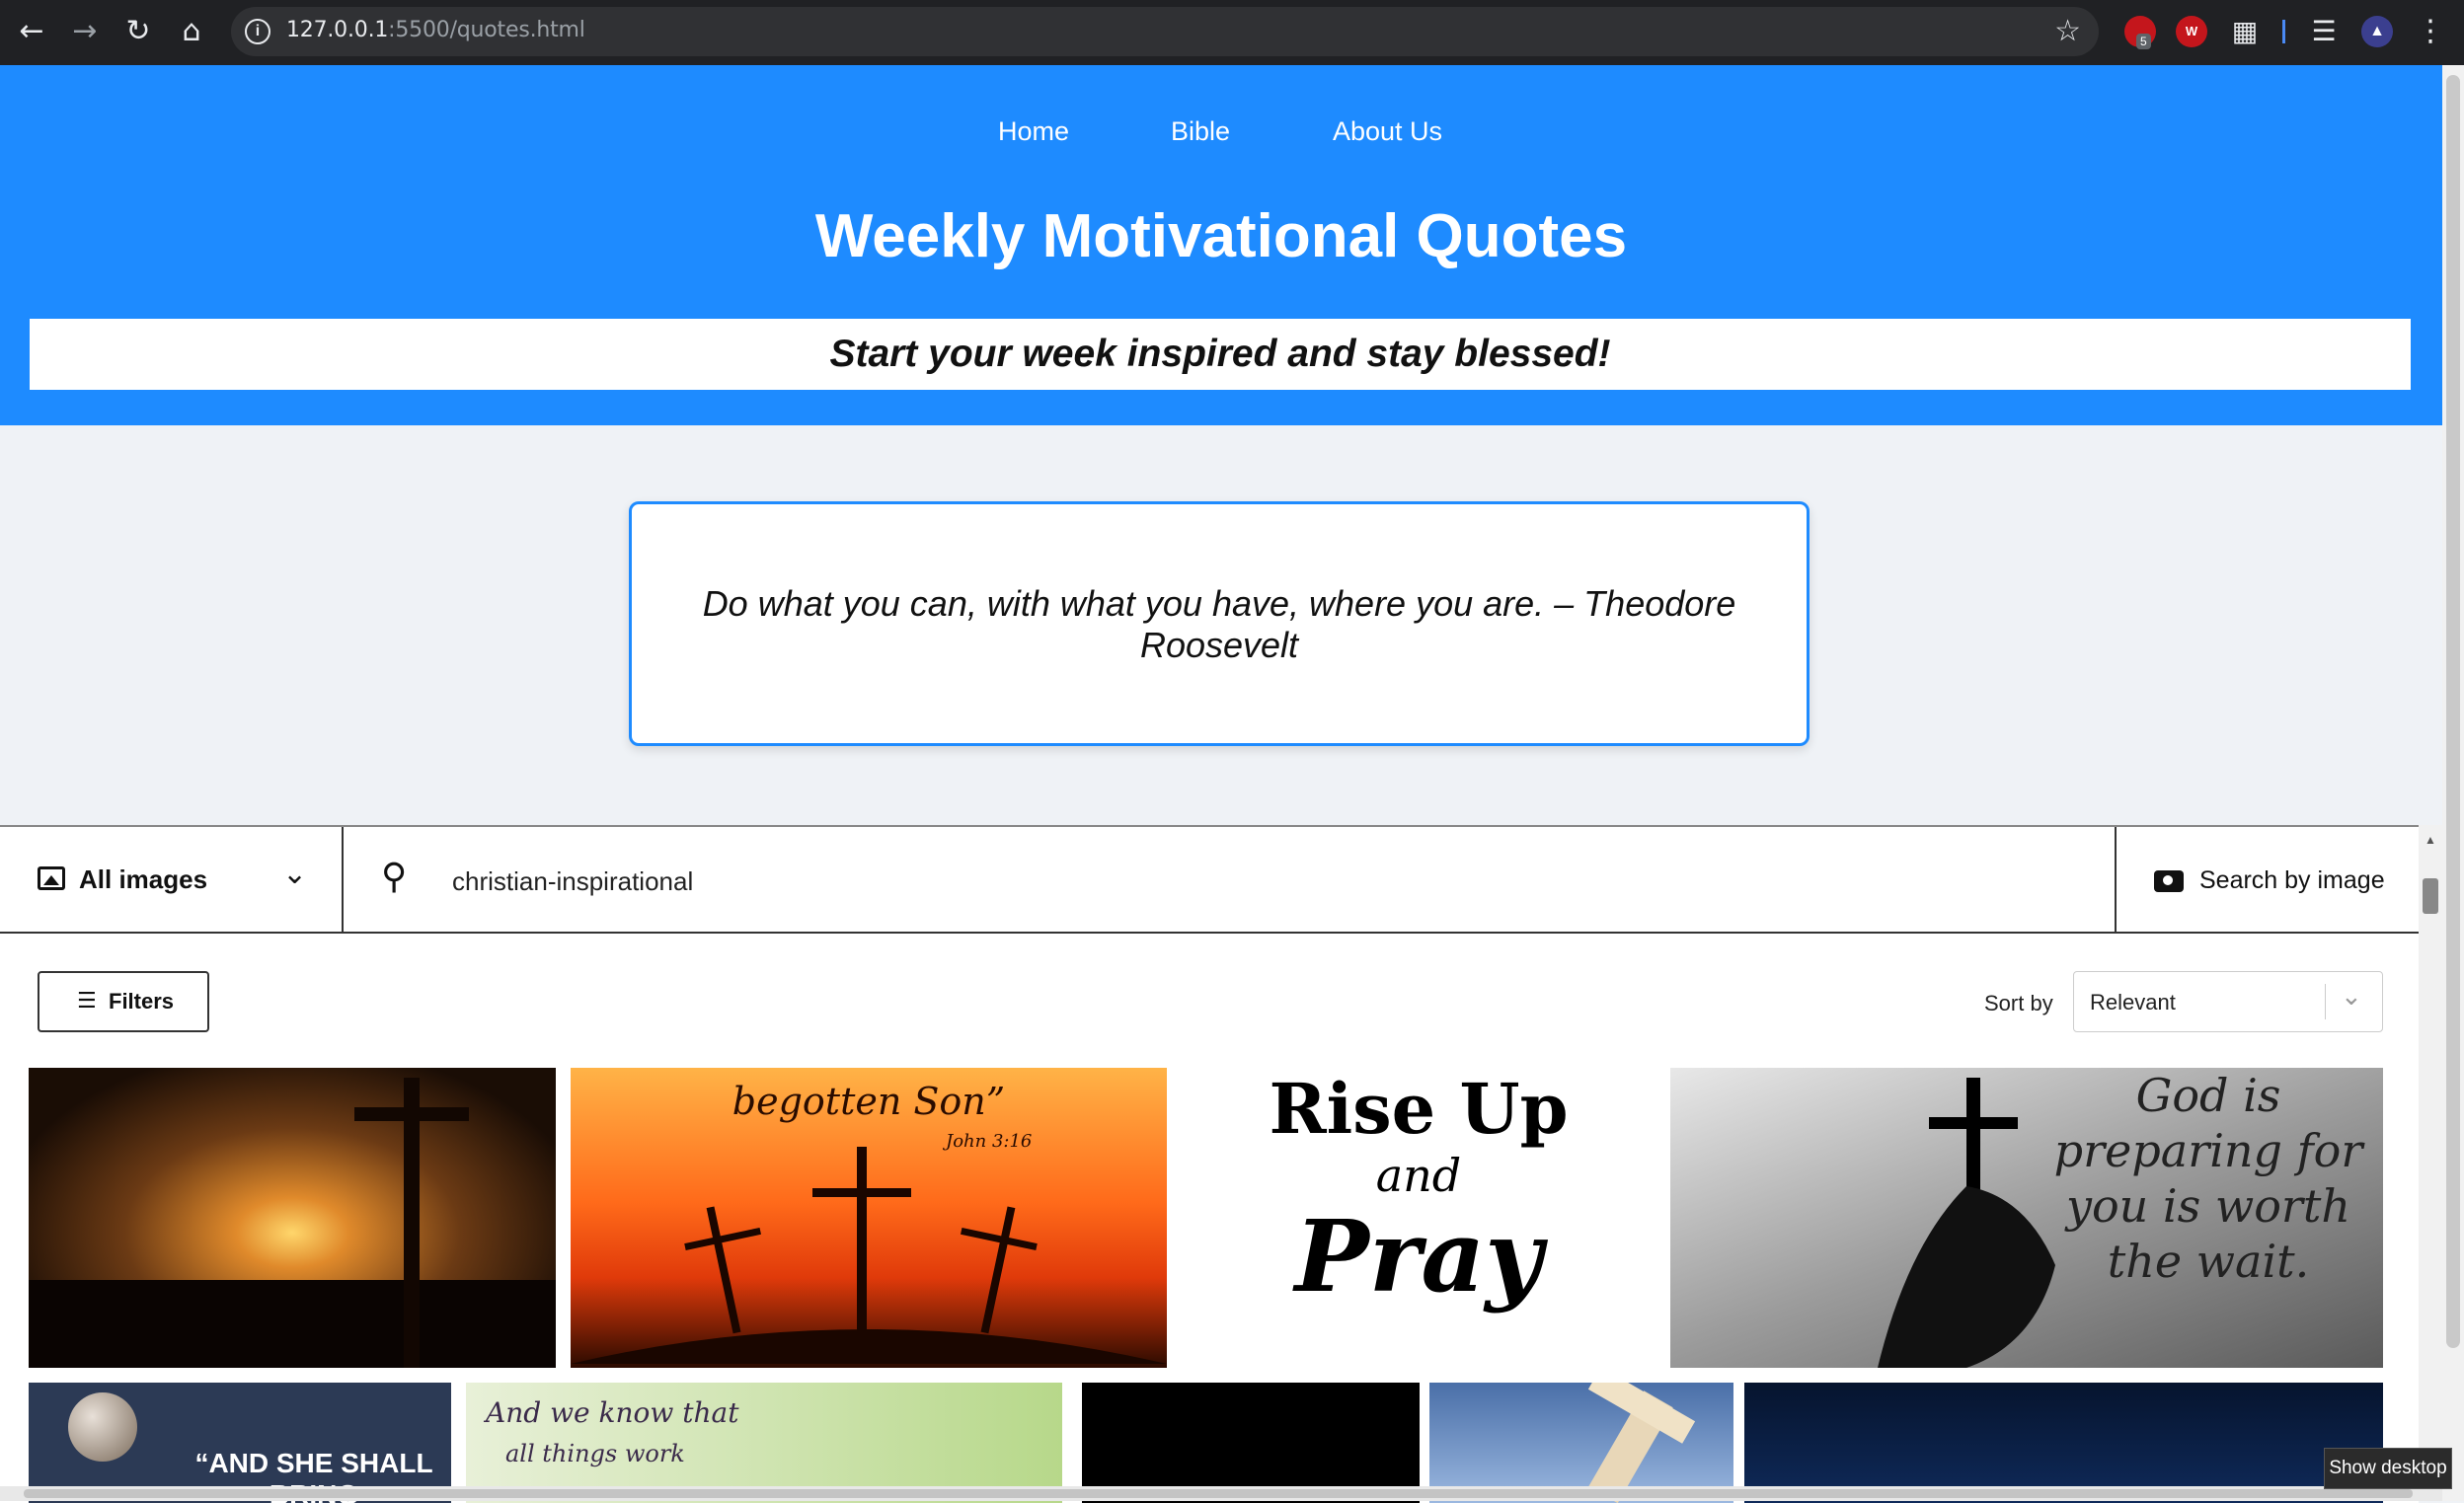  I want to click on media-queue-icon: ☰, so click(2324, 31).